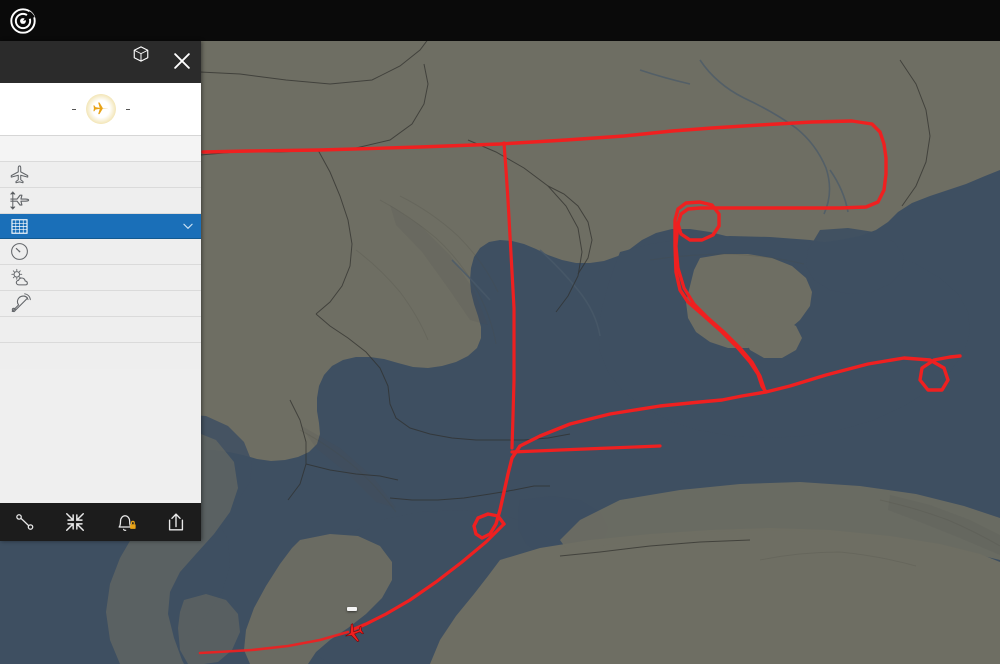 The width and height of the screenshot is (1000, 664). I want to click on graph-icon, so click(19, 226).